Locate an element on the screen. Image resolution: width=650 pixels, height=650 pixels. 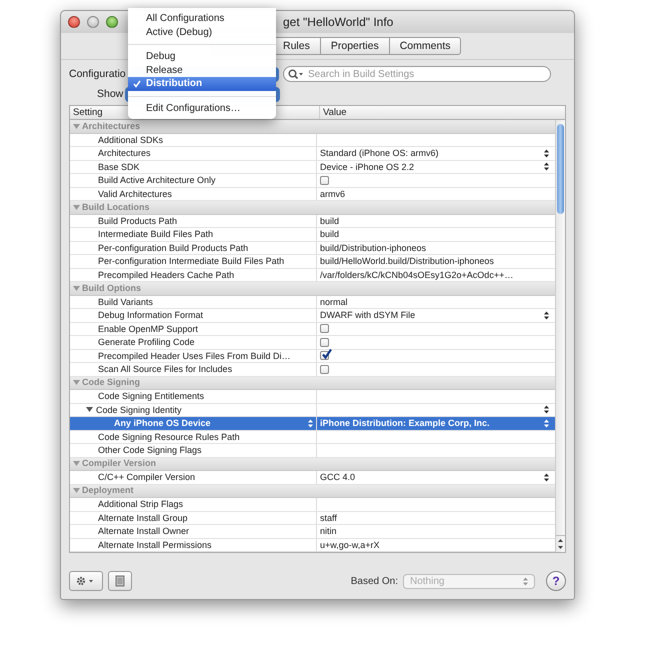
tab: Properties is located at coordinates (355, 46).